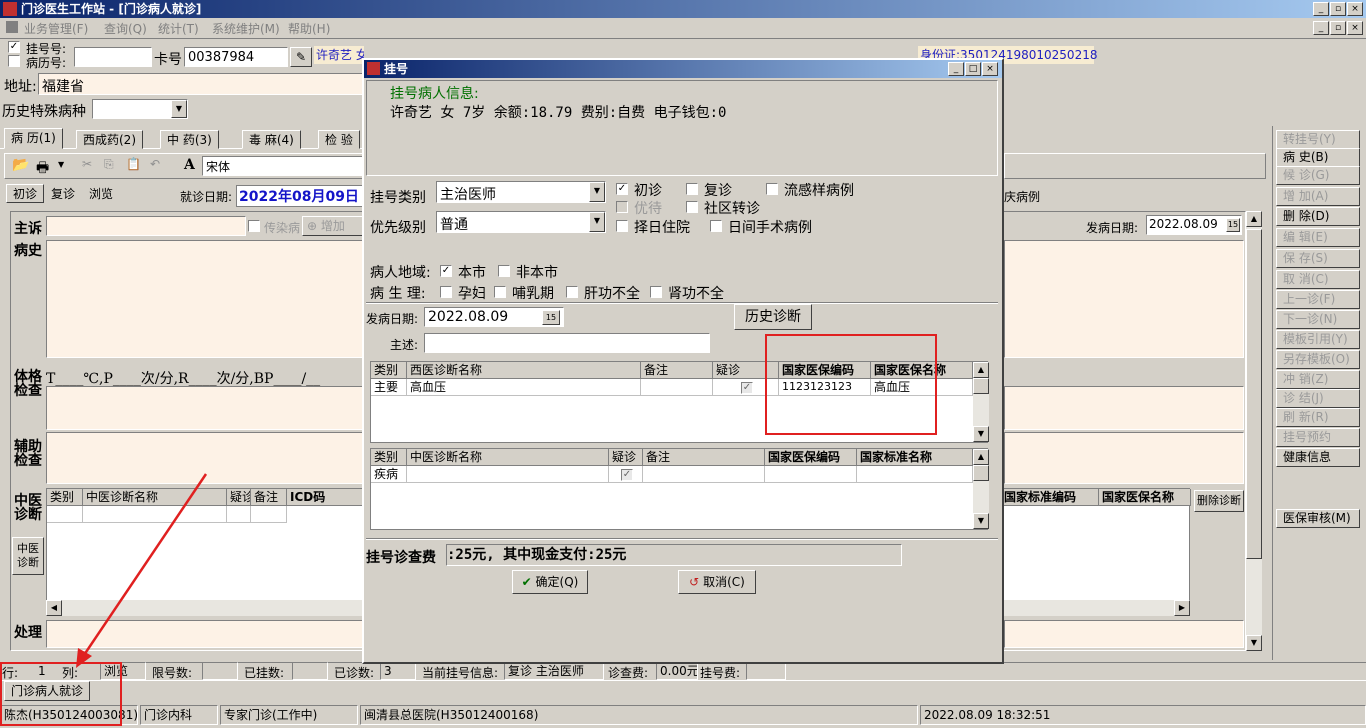 This screenshot has width=1366, height=728. Describe the element at coordinates (201, 84) in the screenshot. I see `address-input: 福建省` at that location.